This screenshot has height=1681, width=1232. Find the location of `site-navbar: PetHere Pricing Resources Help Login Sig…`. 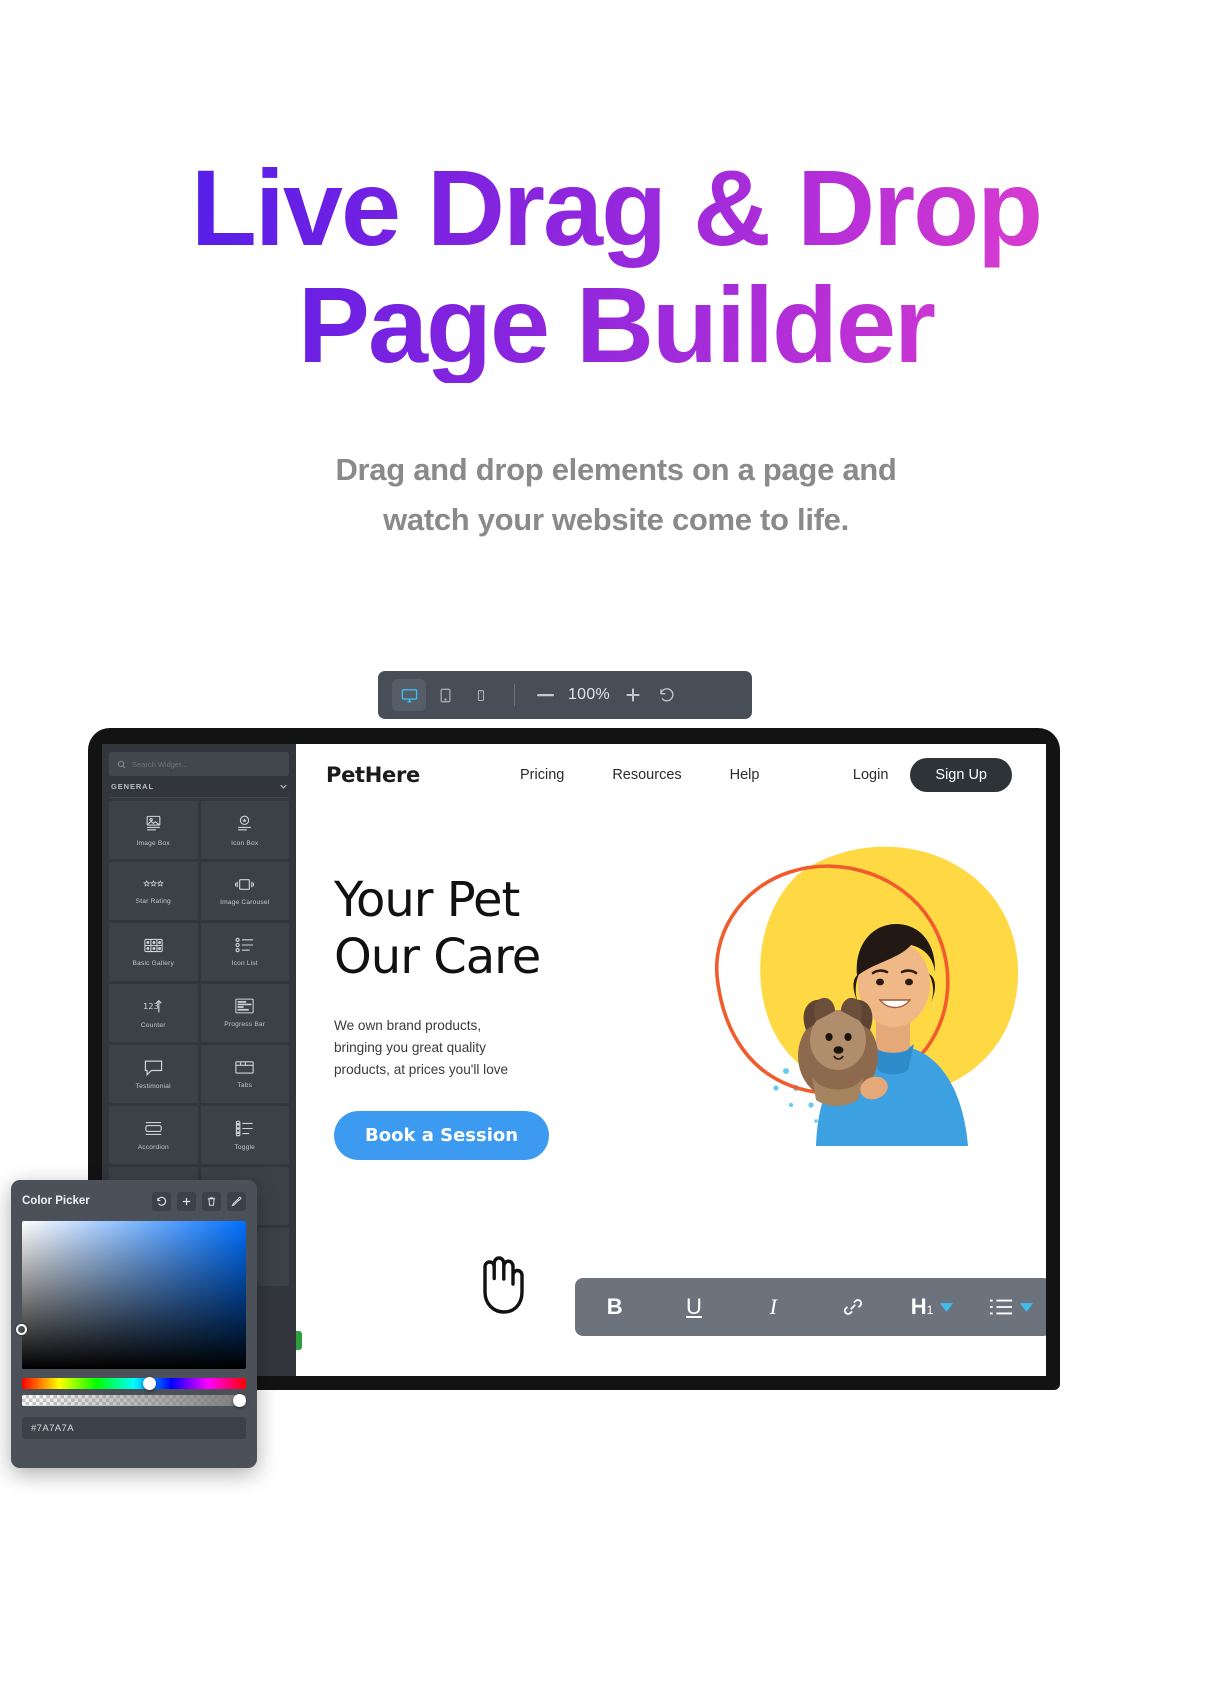

site-navbar: PetHere Pricing Resources Help Login Sig… is located at coordinates (671, 775).